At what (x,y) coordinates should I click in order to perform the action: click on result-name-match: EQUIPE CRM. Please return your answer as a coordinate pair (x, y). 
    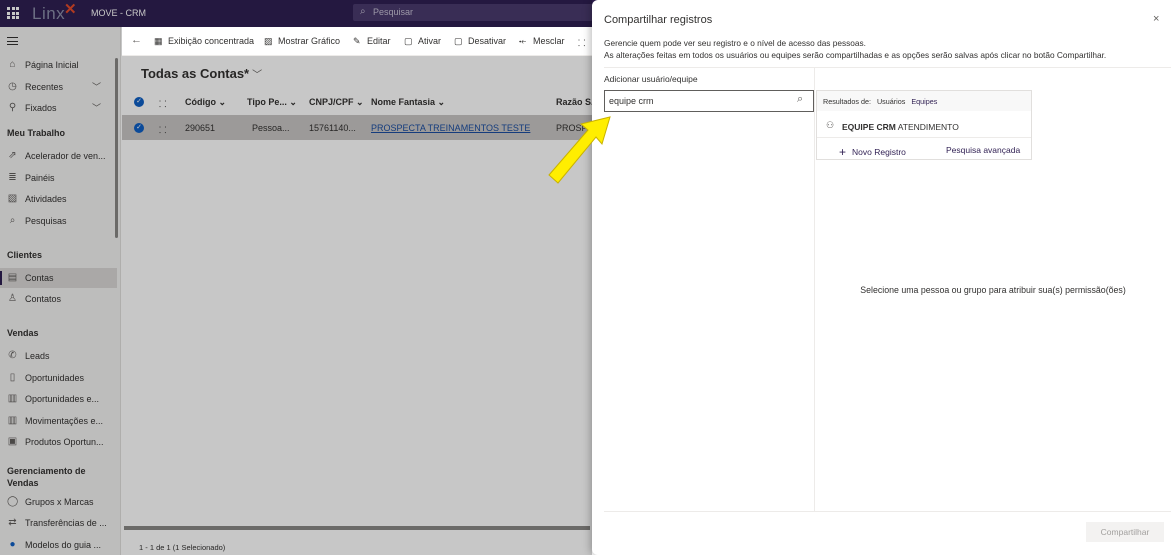
    Looking at the image, I should click on (869, 127).